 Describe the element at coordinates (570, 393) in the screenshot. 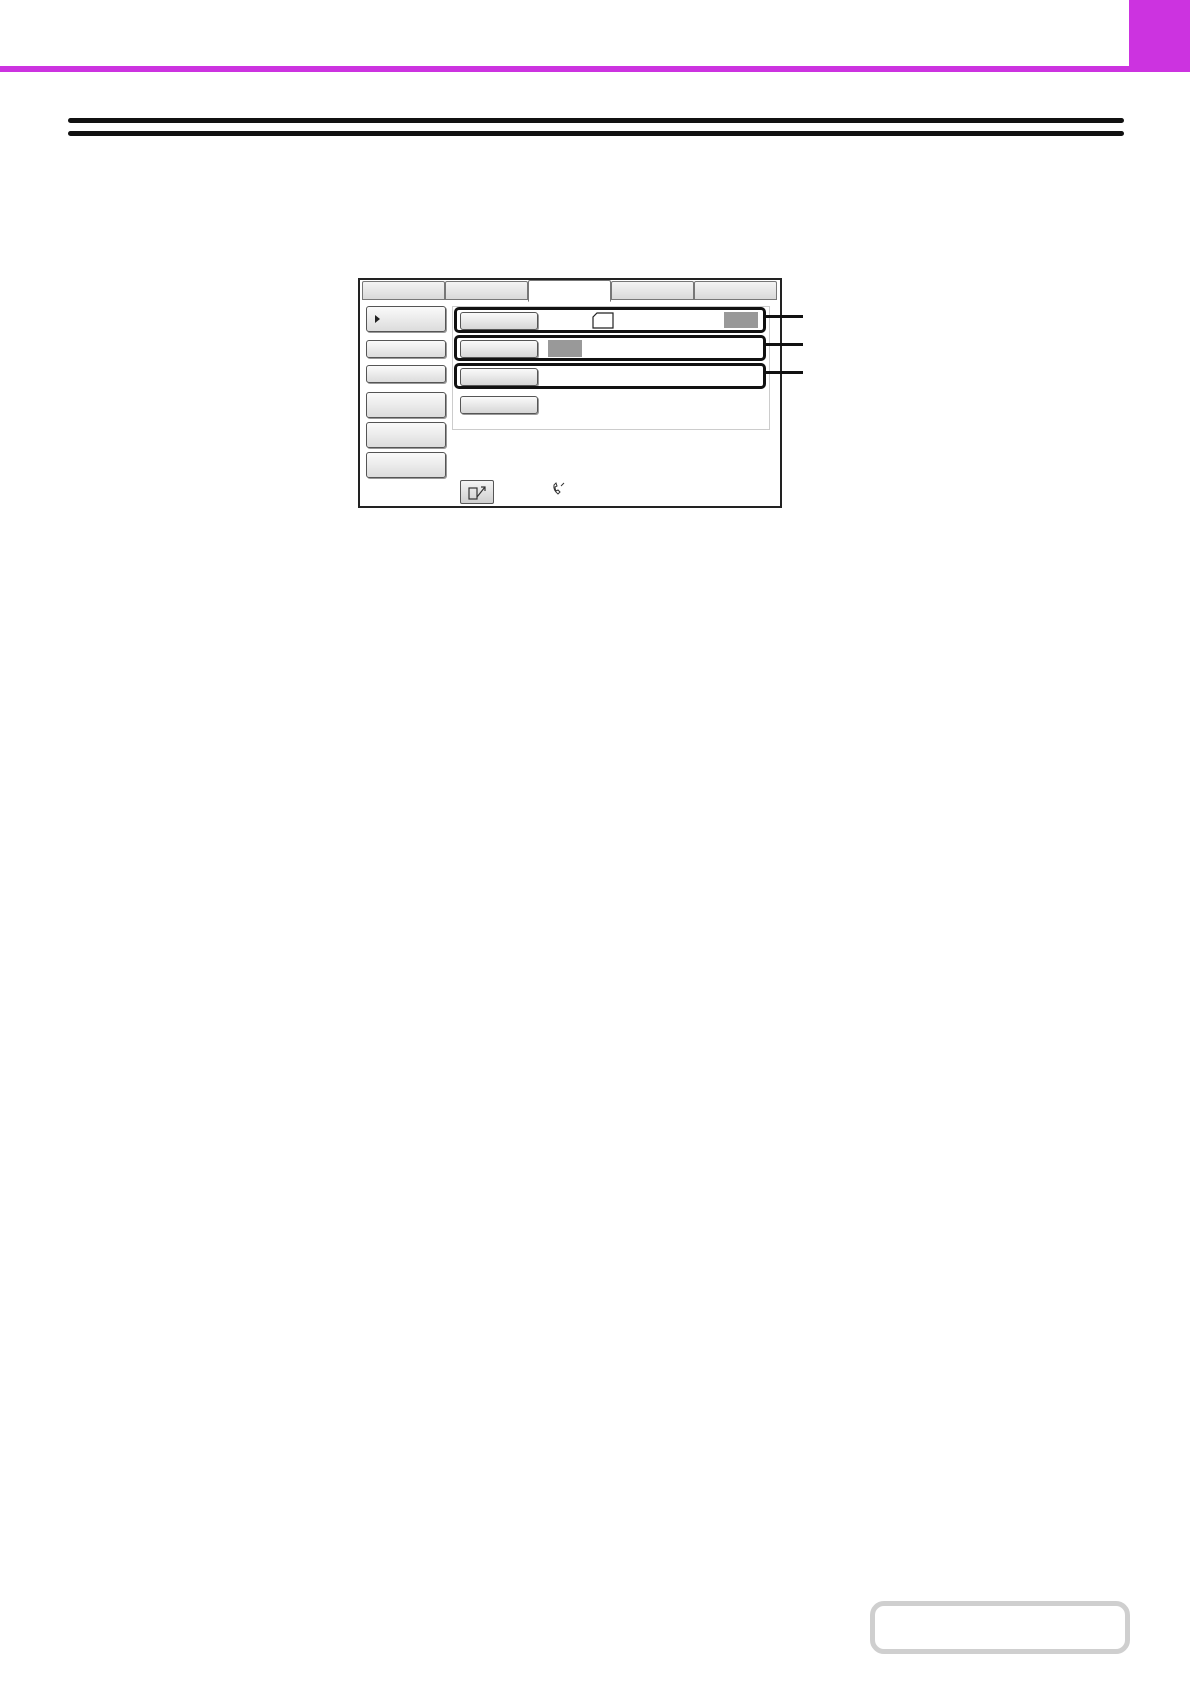

I see `screen-illustration` at that location.